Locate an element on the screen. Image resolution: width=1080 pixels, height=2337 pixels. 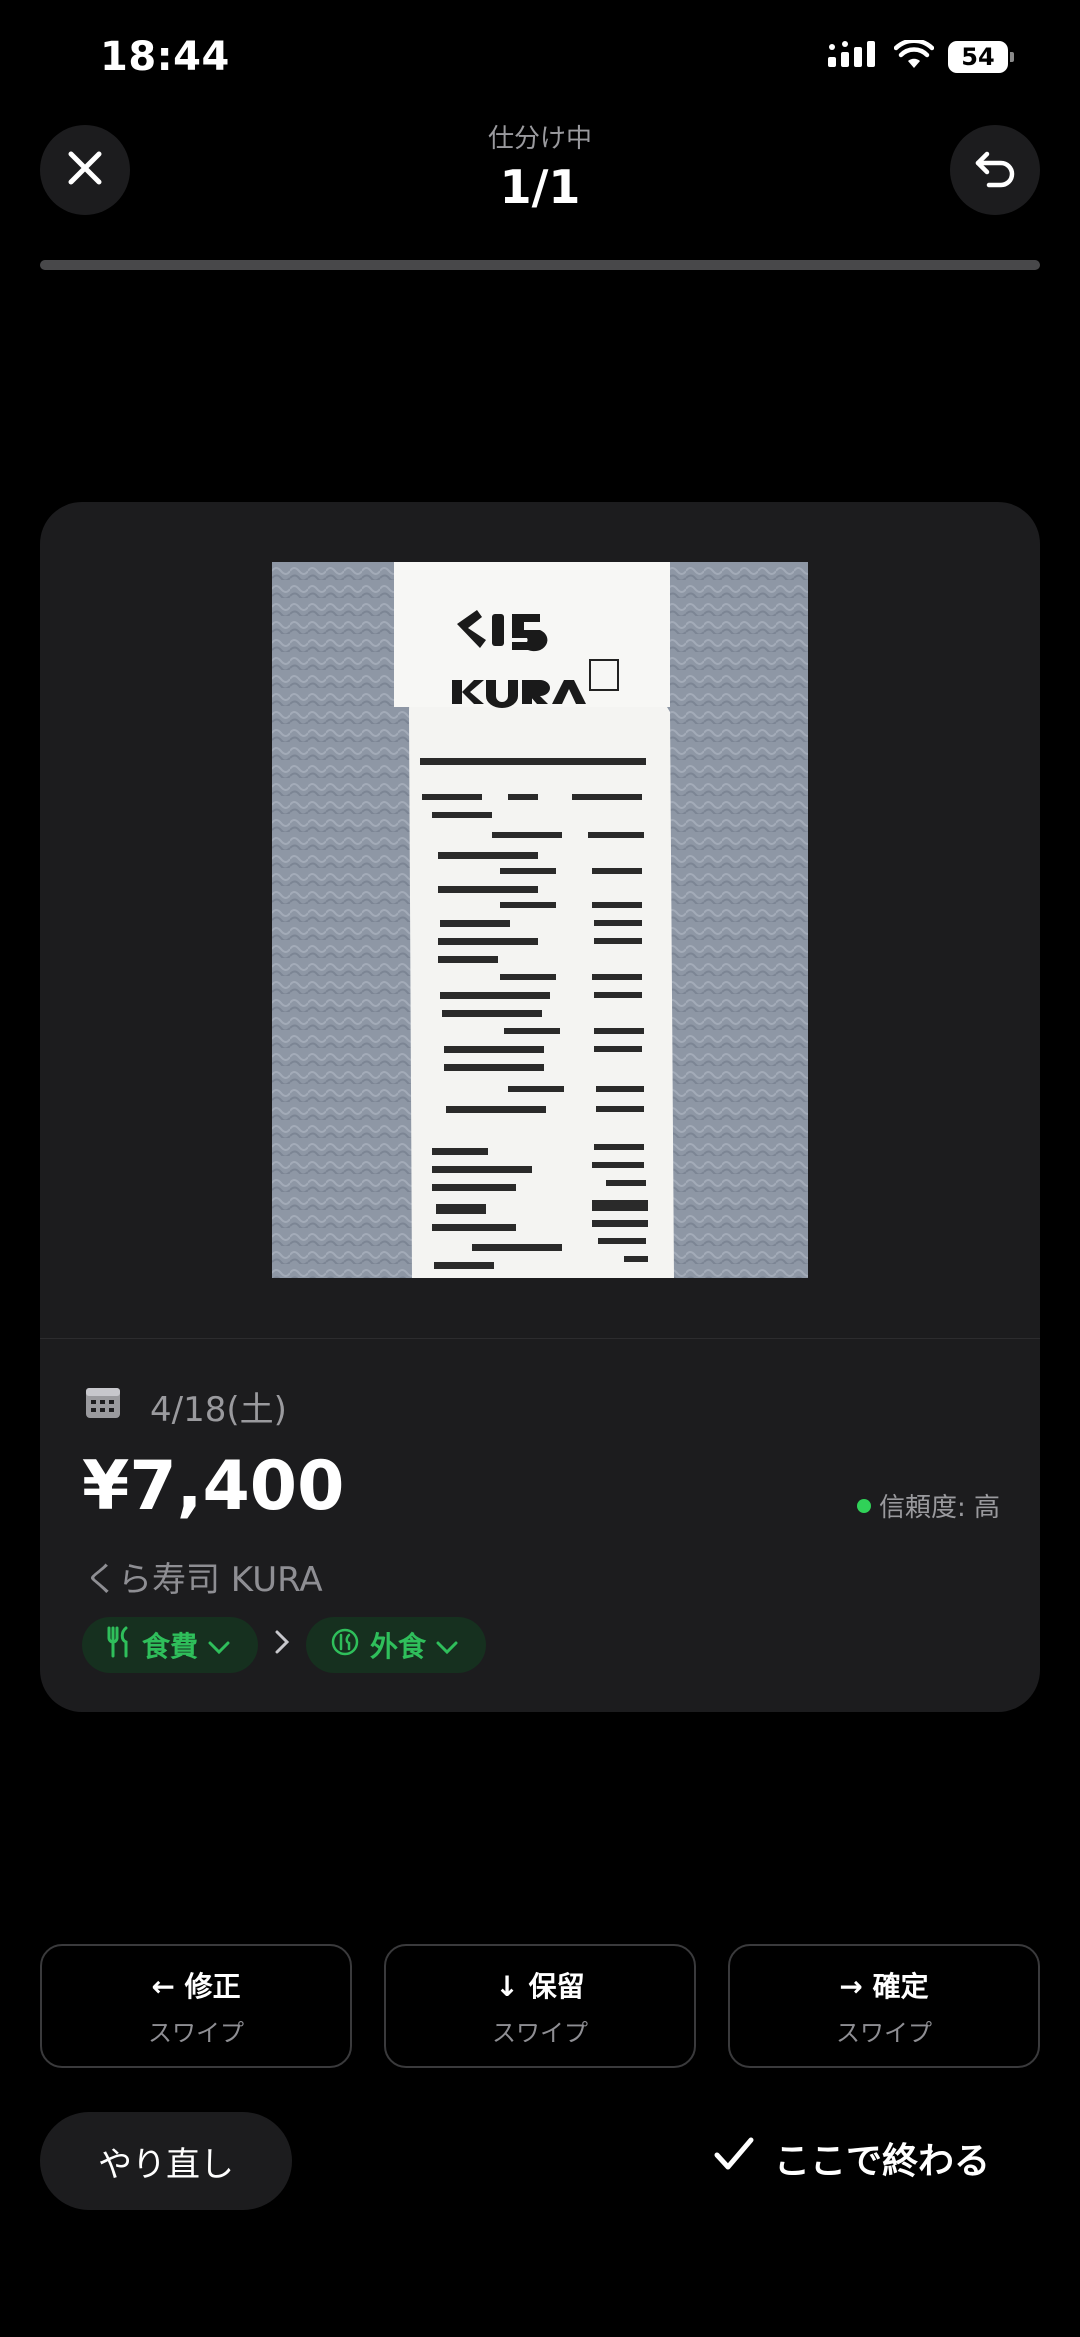
hold-hint: スワイプ is located at coordinates (540, 2032).